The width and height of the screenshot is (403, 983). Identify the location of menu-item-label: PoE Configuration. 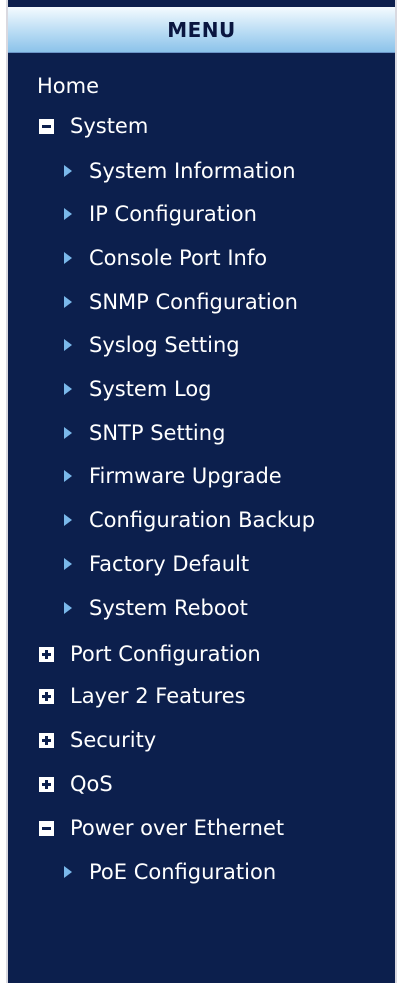
(183, 872).